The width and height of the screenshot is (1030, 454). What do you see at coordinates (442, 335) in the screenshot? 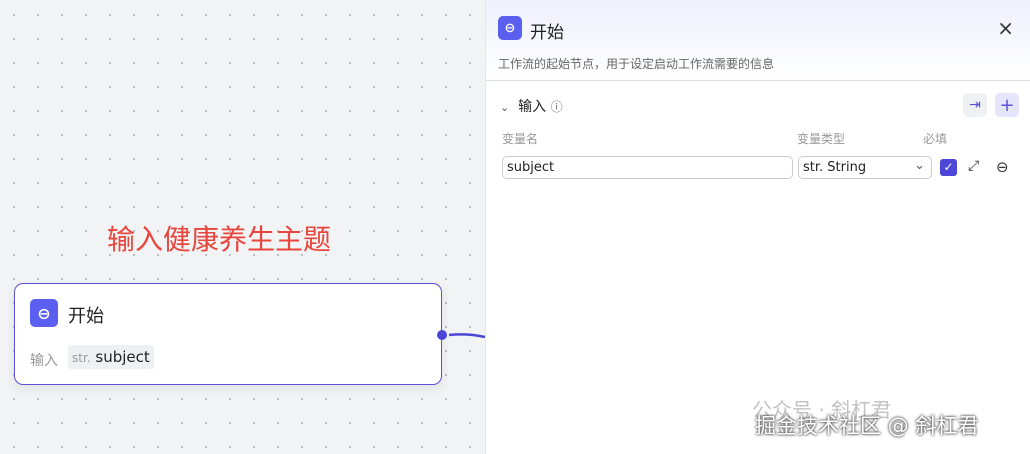
I see `node-output-port` at bounding box center [442, 335].